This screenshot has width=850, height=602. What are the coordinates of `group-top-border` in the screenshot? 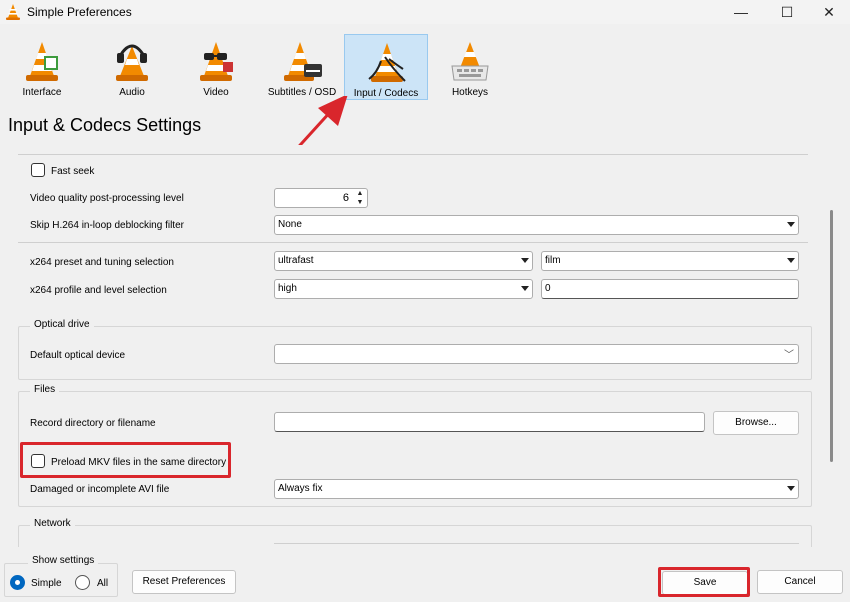 It's located at (413, 154).